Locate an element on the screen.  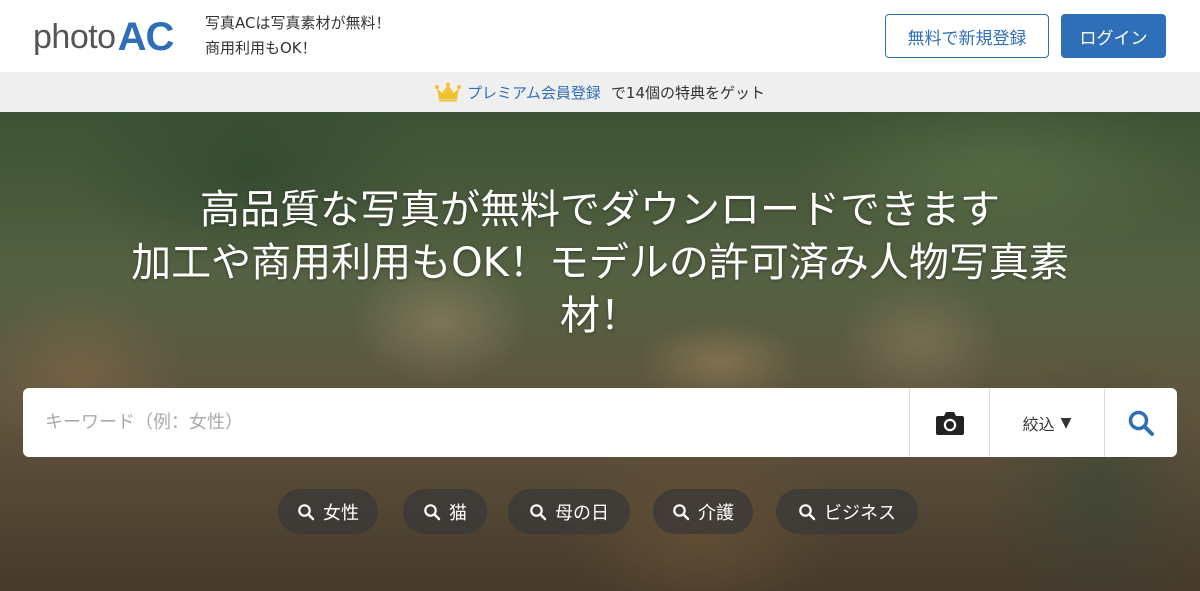
hero-title-line2: 加工や商用利用もOK！モデルの許可済み人物写真素 is located at coordinates (600, 263).